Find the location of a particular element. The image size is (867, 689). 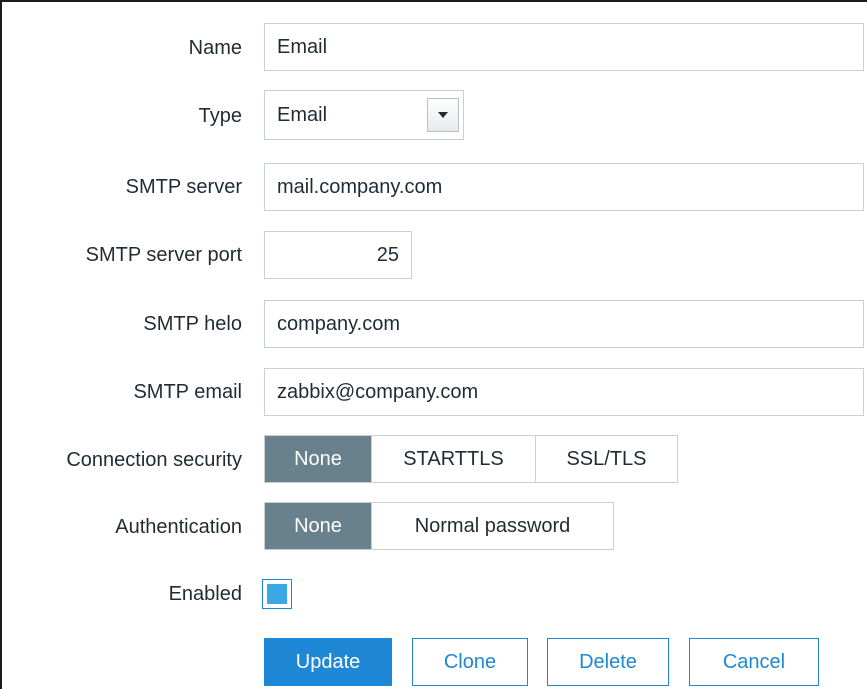

connection-security-option-starttls: STARTTLS is located at coordinates (453, 459).